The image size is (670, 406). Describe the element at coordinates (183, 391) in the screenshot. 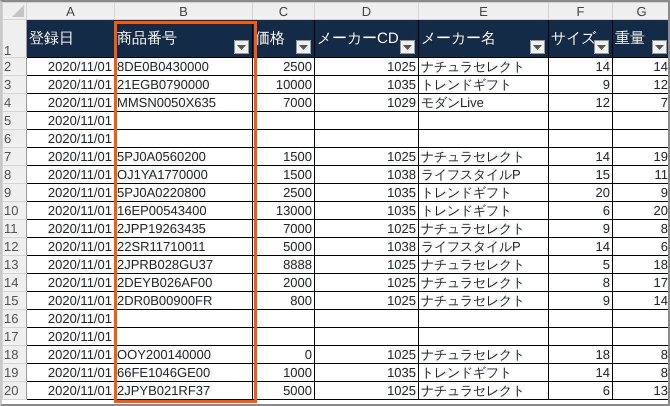

I see `table-cell: 2JPYB021RF37` at that location.